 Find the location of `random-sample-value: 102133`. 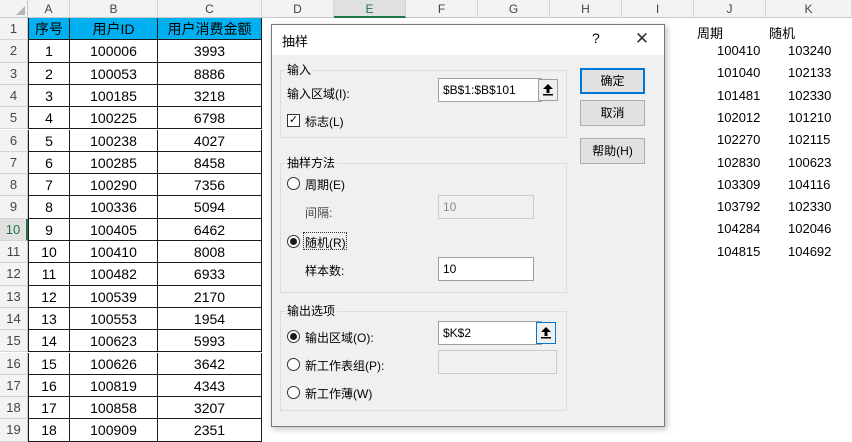

random-sample-value: 102133 is located at coordinates (809, 72).